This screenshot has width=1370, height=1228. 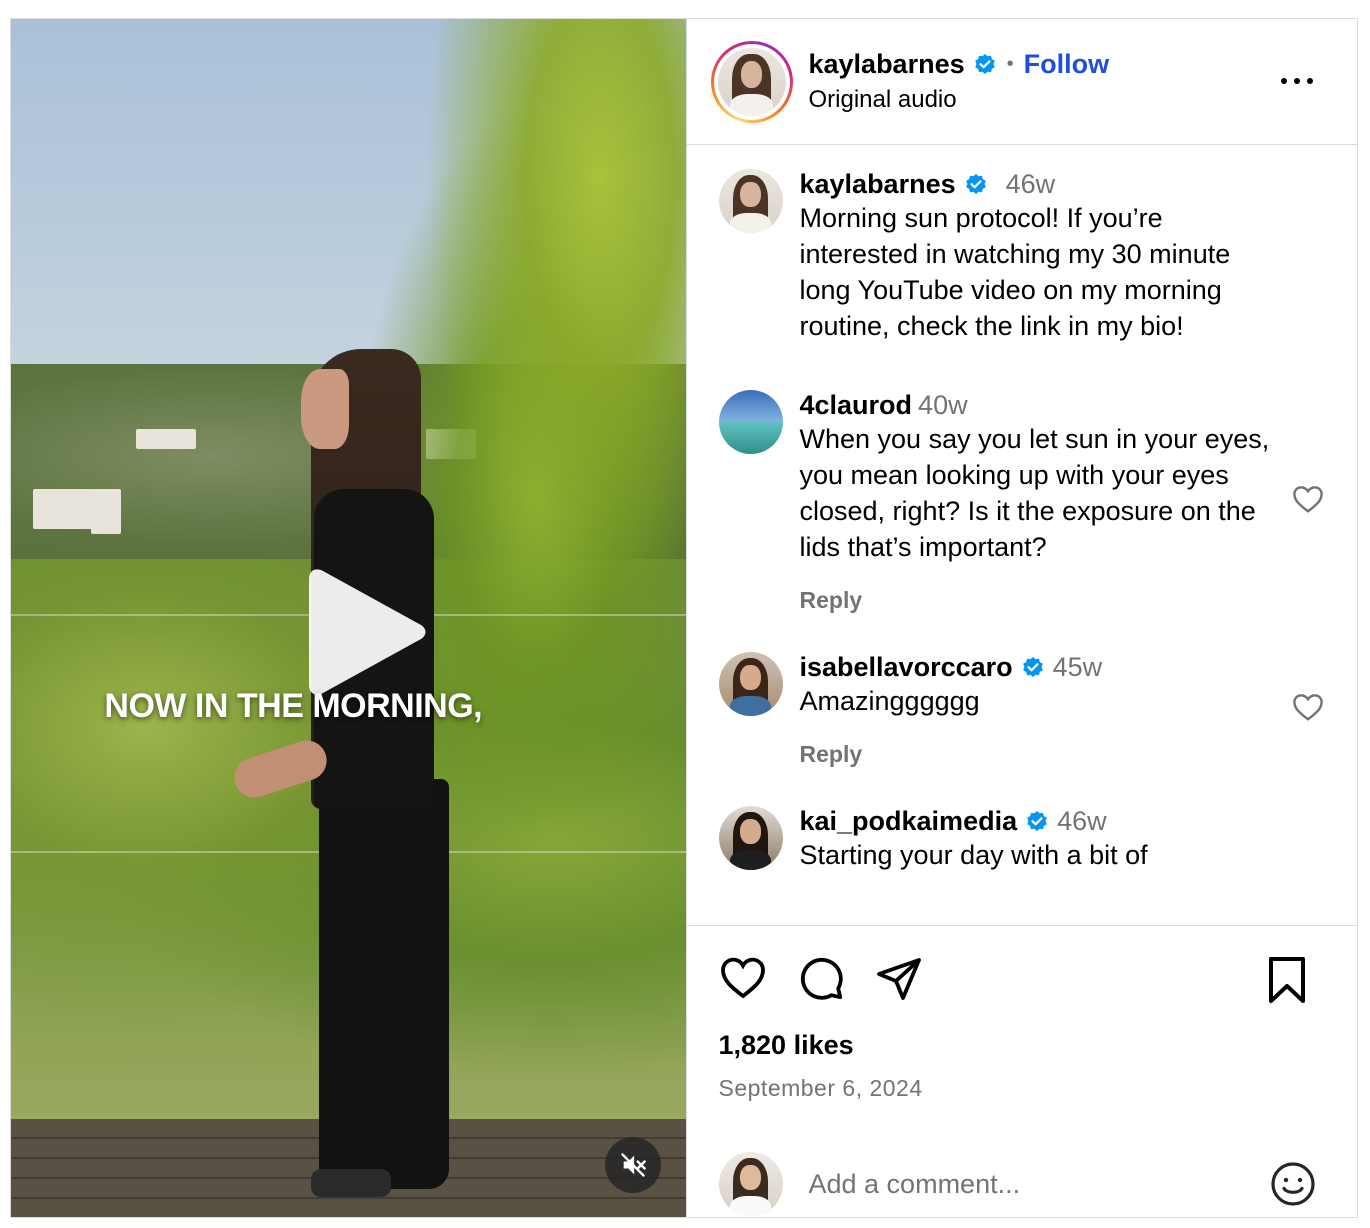 What do you see at coordinates (1297, 81) in the screenshot?
I see `more-icon` at bounding box center [1297, 81].